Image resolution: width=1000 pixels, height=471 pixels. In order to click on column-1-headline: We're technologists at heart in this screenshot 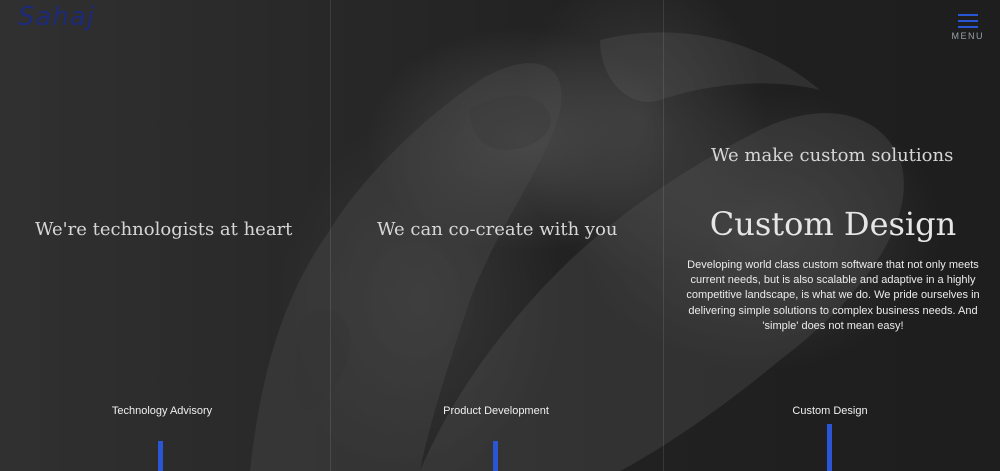, I will do `click(164, 229)`.